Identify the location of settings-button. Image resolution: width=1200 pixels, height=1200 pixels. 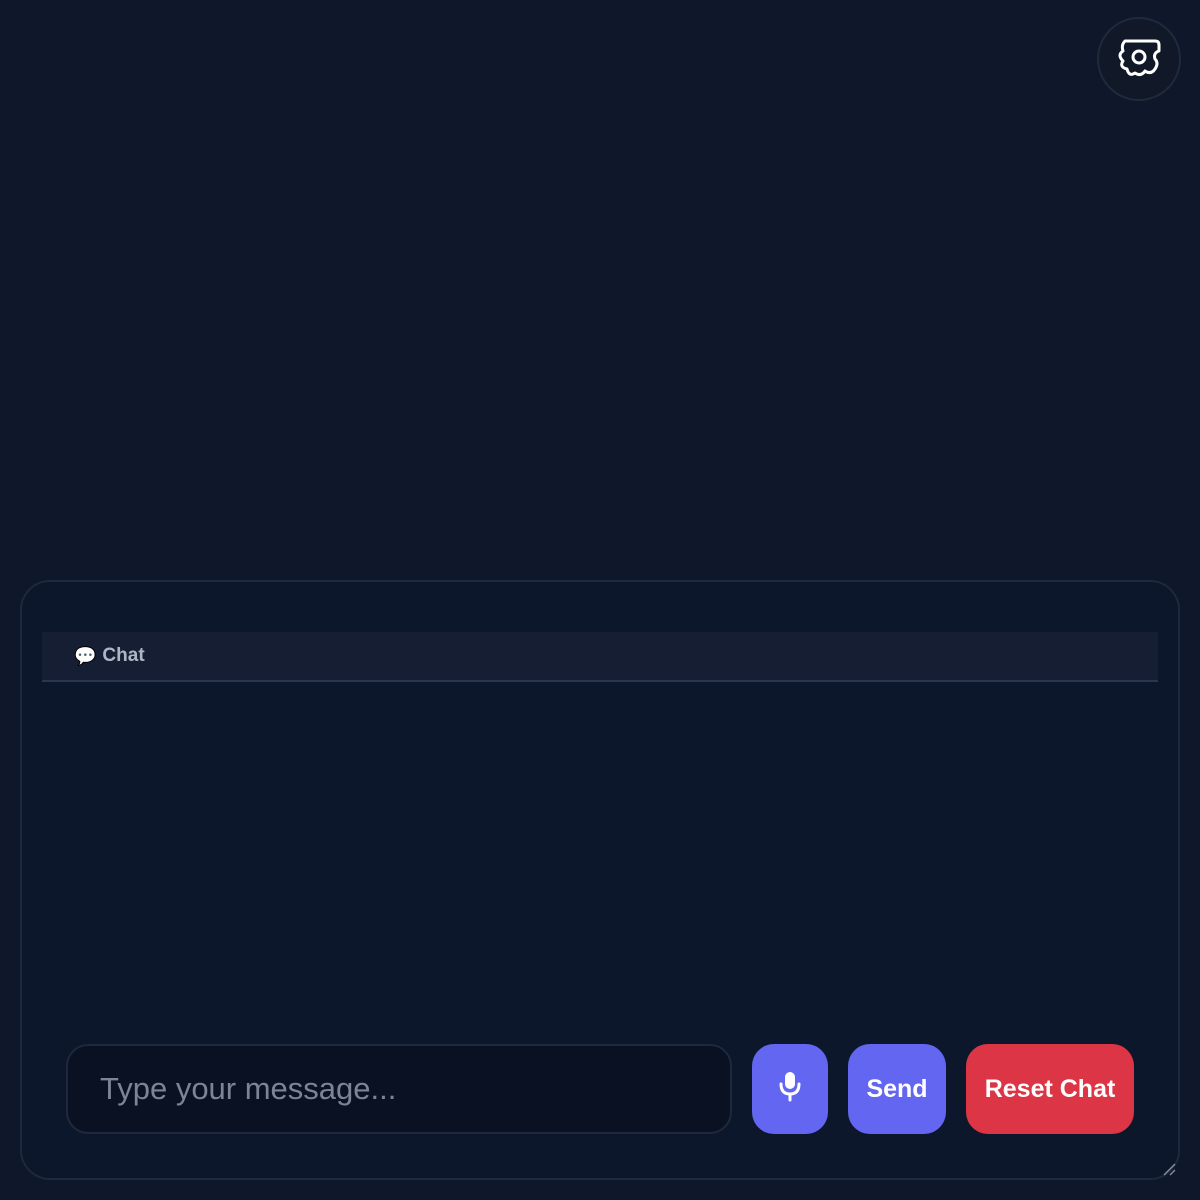
(1139, 59).